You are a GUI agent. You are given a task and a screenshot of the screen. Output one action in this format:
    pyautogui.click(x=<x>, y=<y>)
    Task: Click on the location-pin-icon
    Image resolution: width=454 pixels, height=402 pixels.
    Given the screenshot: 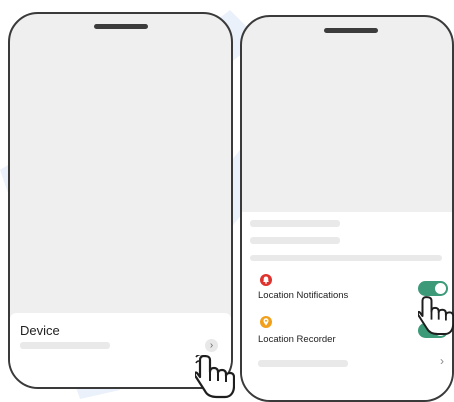 What is the action you would take?
    pyautogui.click(x=266, y=322)
    